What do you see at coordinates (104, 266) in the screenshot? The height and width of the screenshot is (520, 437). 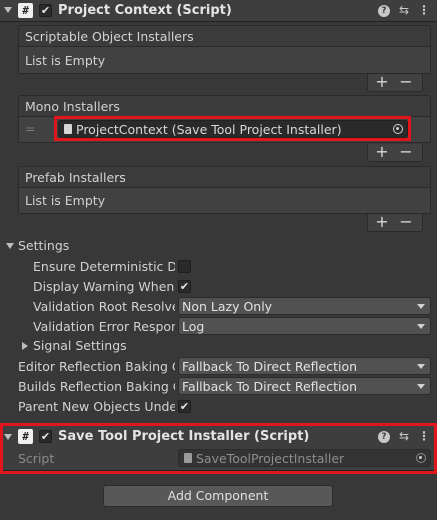 I see `ensure-deterministic-label: Ensure Deterministic Des` at bounding box center [104, 266].